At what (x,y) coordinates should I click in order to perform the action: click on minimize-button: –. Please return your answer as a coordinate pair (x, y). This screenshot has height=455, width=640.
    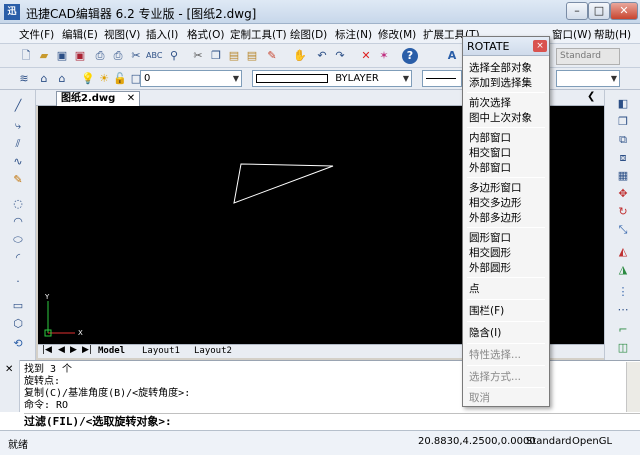
    Looking at the image, I should click on (577, 11).